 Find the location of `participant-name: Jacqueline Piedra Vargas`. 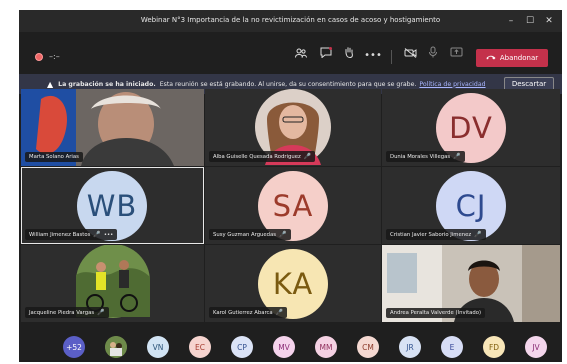

participant-name: Jacqueline Piedra Vargas is located at coordinates (62, 312).